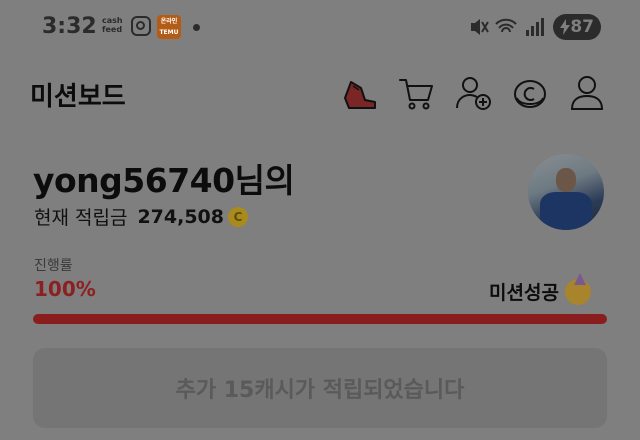 This screenshot has height=440, width=640. I want to click on reward-toast-message: 추가 15캐시가 적립되었습니다, so click(320, 390).